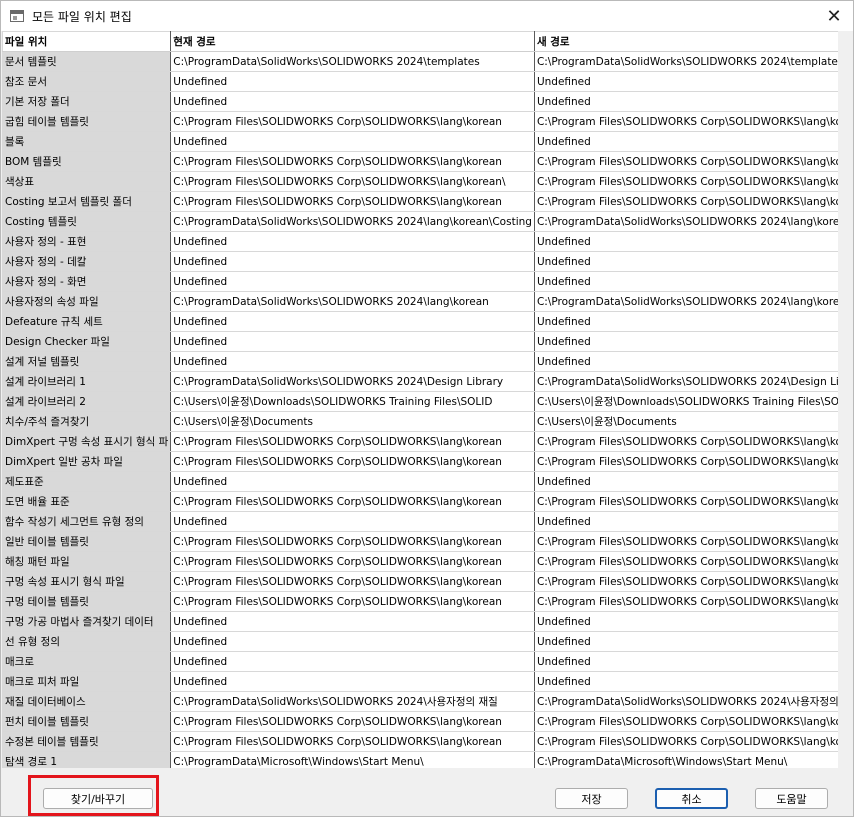 Image resolution: width=854 pixels, height=817 pixels. I want to click on save-button: 저장, so click(591, 798).